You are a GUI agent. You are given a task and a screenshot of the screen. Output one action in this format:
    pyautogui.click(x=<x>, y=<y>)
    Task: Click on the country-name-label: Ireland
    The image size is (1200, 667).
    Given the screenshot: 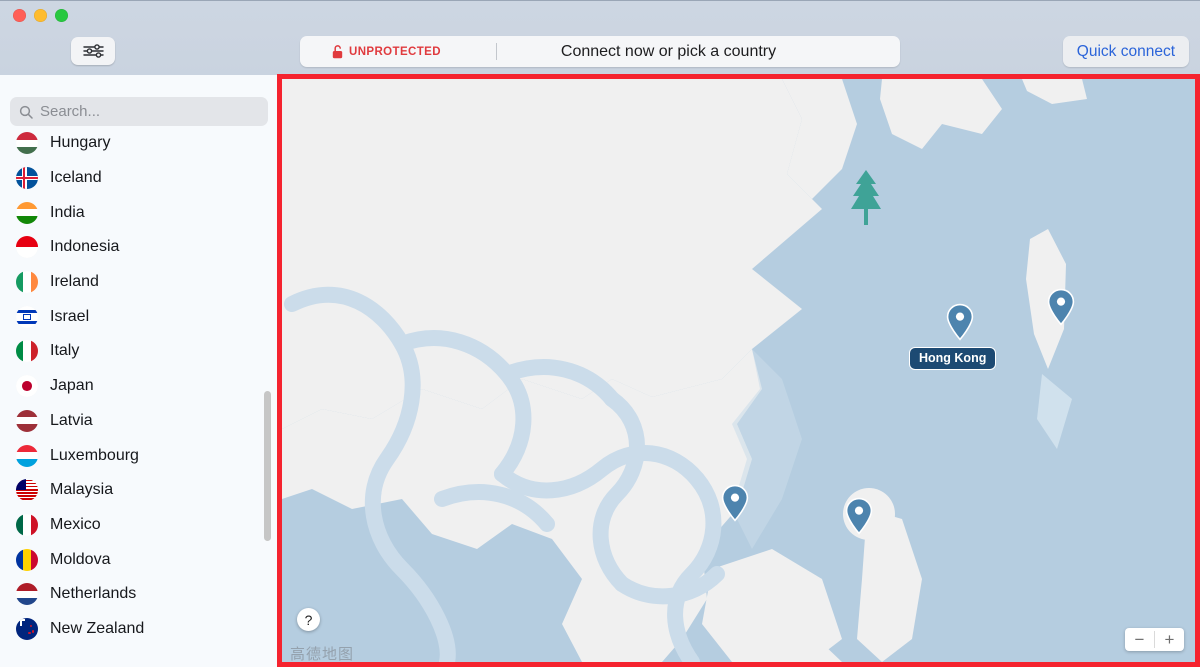 What is the action you would take?
    pyautogui.click(x=74, y=282)
    